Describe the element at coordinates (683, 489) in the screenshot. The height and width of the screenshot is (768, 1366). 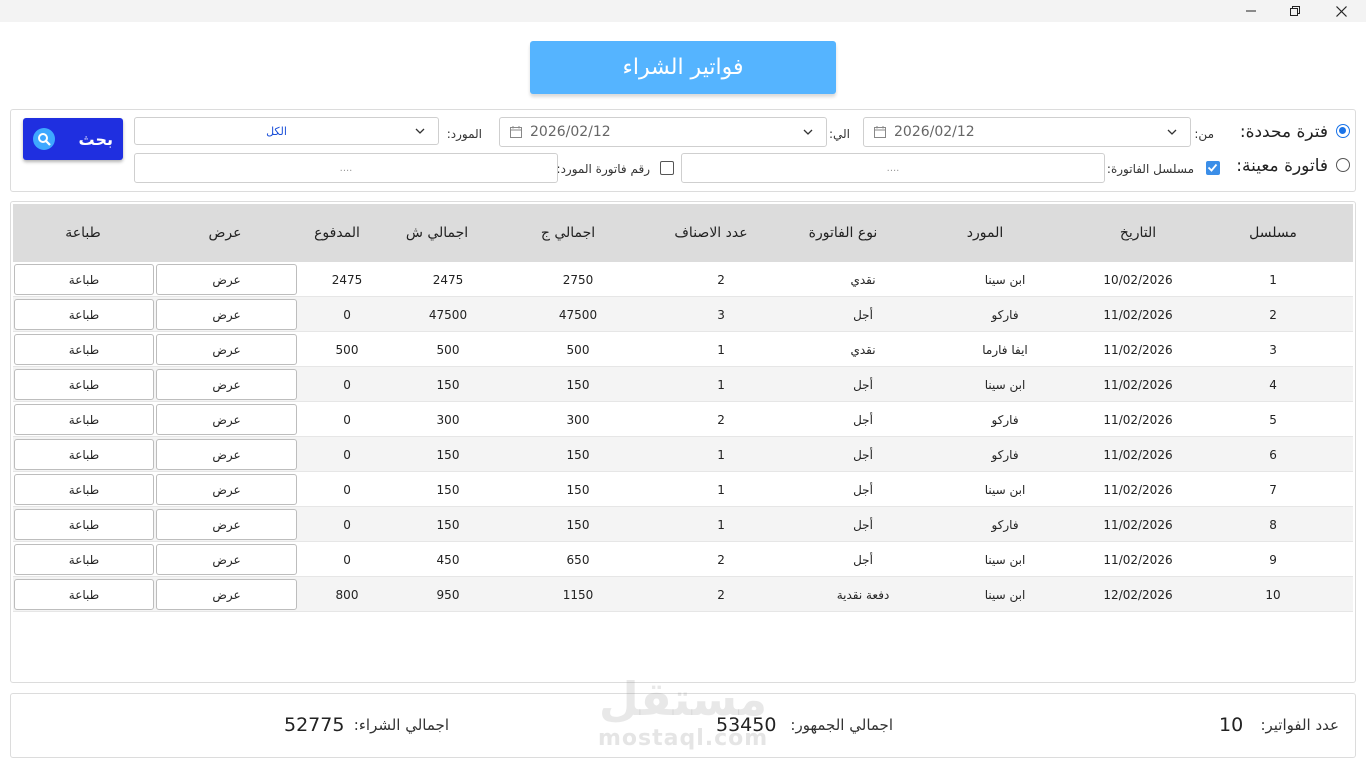
I see `table-row: 7 11/02/2026 ابن سينا أجل 1 150 150 0 عرض طباعة` at that location.